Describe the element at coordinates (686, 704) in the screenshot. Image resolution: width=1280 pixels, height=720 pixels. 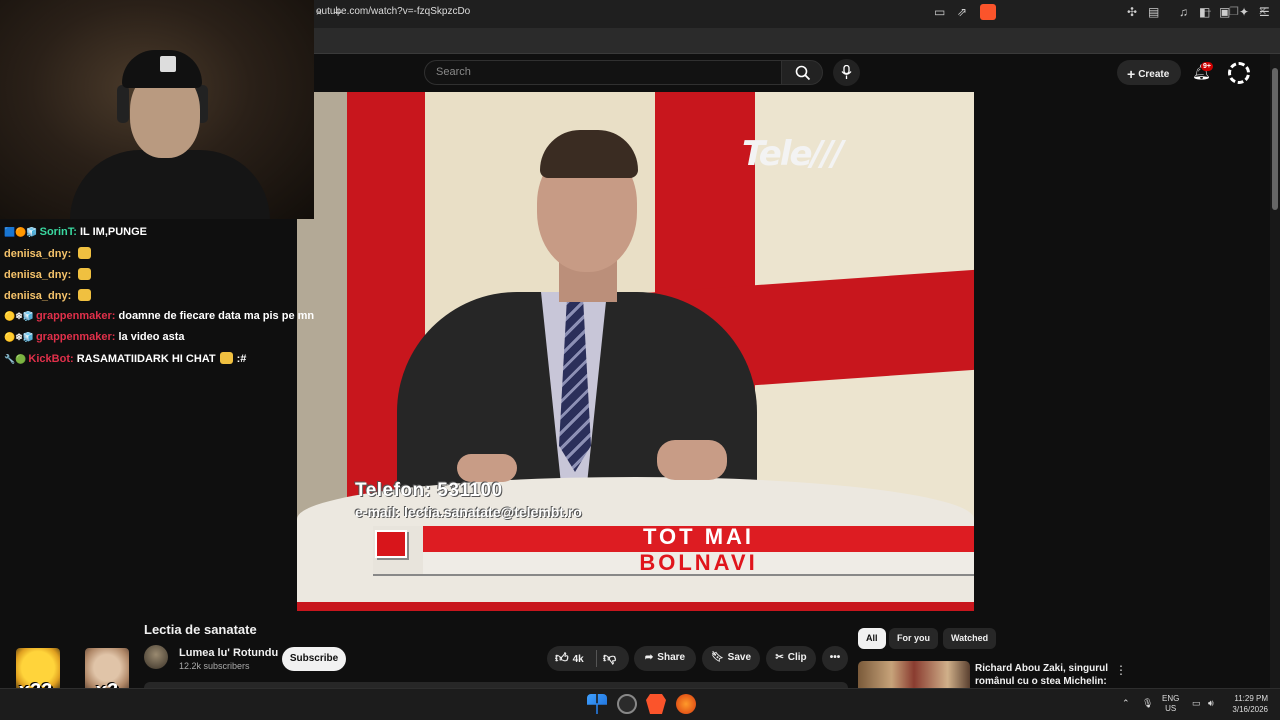
I see `app-icon` at that location.